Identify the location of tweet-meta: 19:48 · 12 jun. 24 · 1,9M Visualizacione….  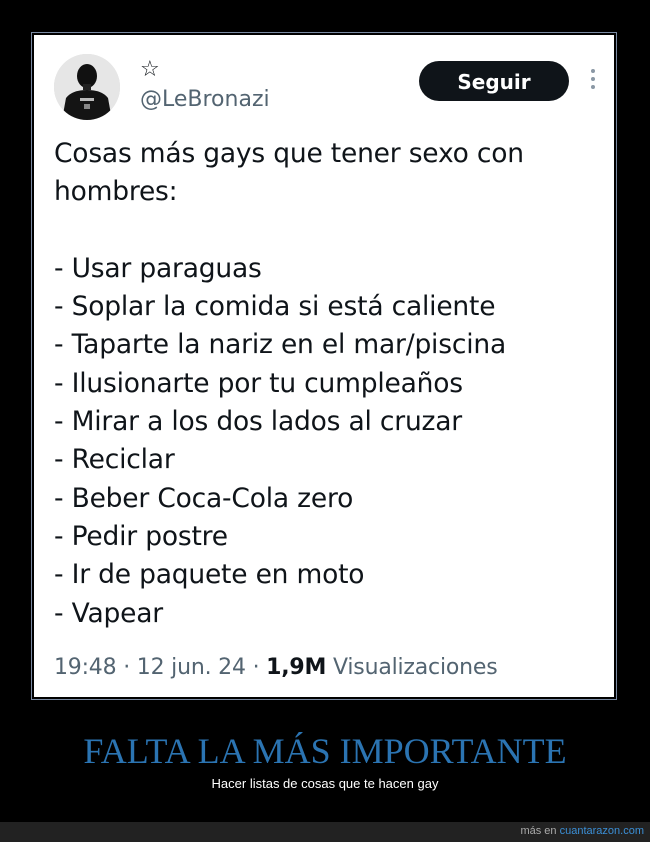
(276, 667).